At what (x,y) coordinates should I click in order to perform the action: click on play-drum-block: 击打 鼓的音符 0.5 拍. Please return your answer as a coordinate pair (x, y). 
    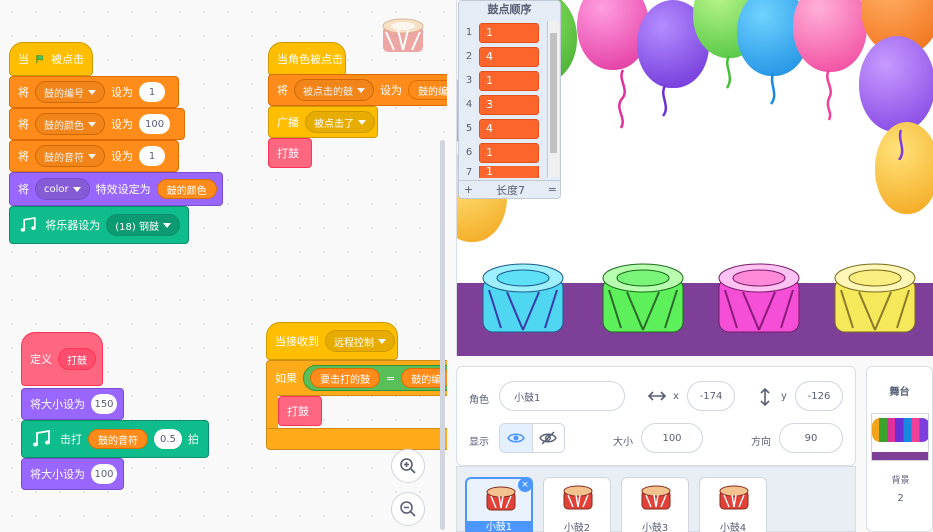
    Looking at the image, I should click on (115, 439).